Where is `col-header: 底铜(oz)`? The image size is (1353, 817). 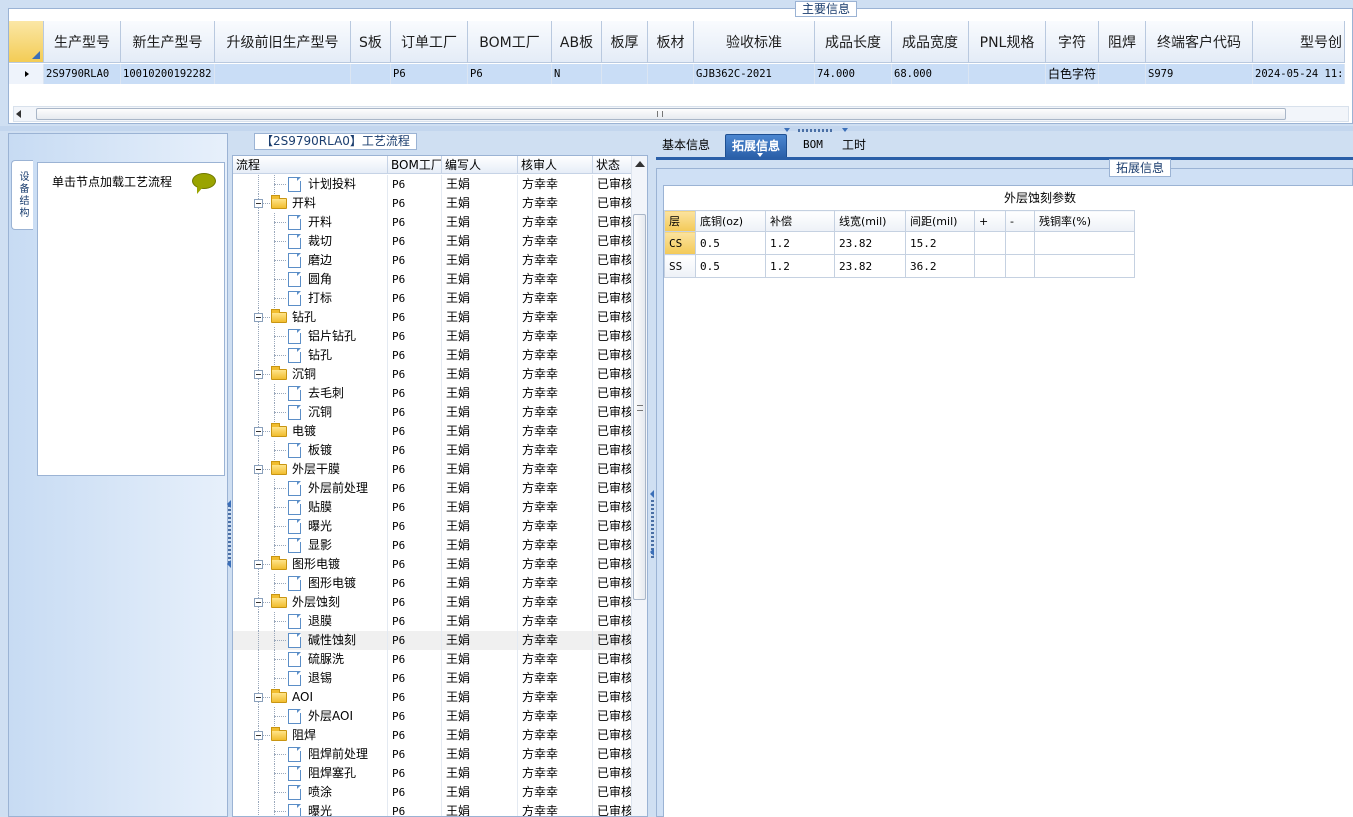
col-header: 底铜(oz) is located at coordinates (730, 221).